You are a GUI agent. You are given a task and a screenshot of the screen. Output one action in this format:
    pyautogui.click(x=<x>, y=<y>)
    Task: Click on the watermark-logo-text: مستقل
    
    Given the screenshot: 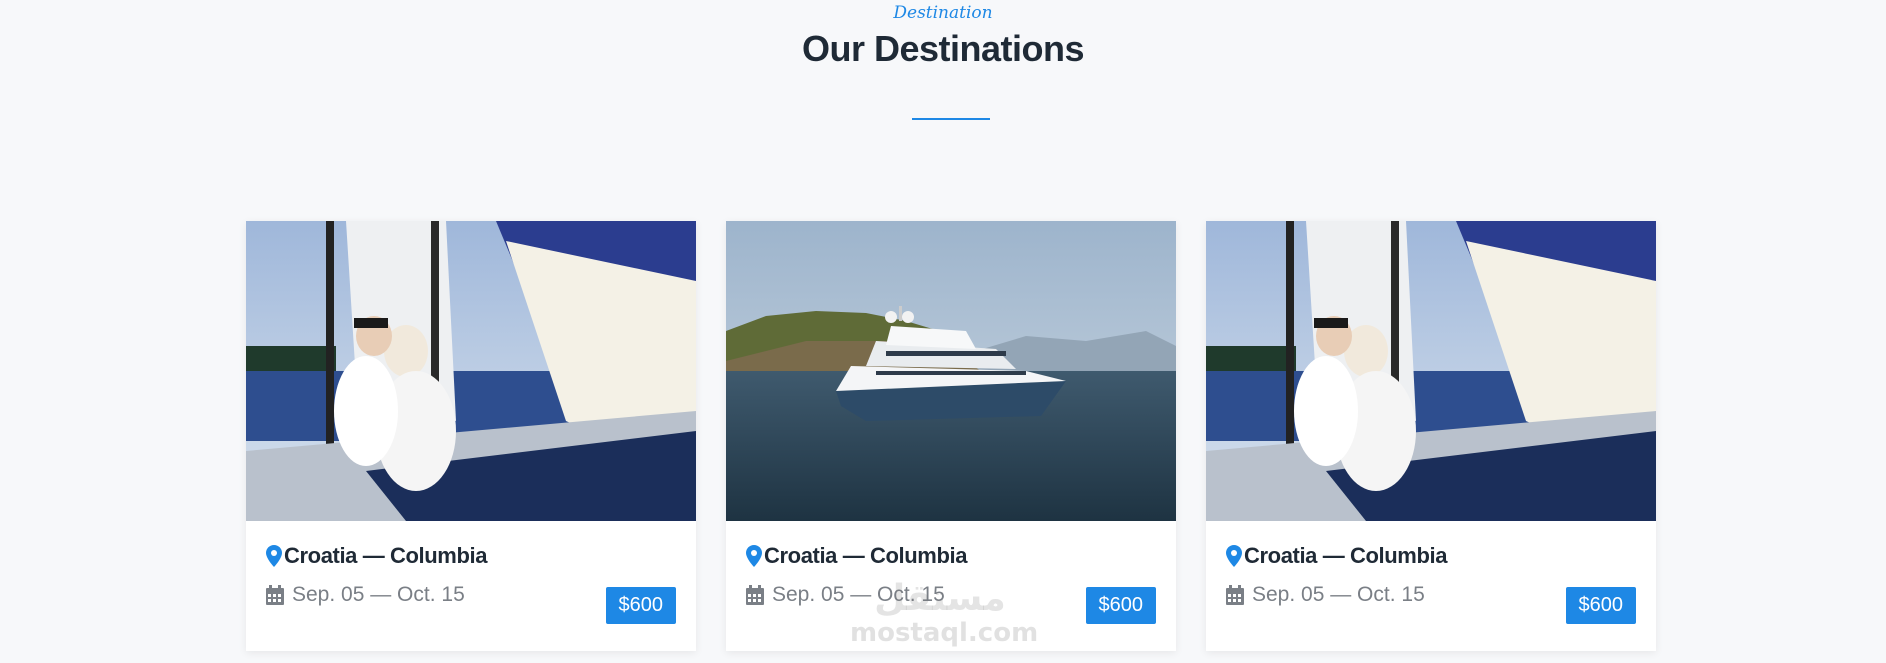 What is the action you would take?
    pyautogui.click(x=940, y=598)
    